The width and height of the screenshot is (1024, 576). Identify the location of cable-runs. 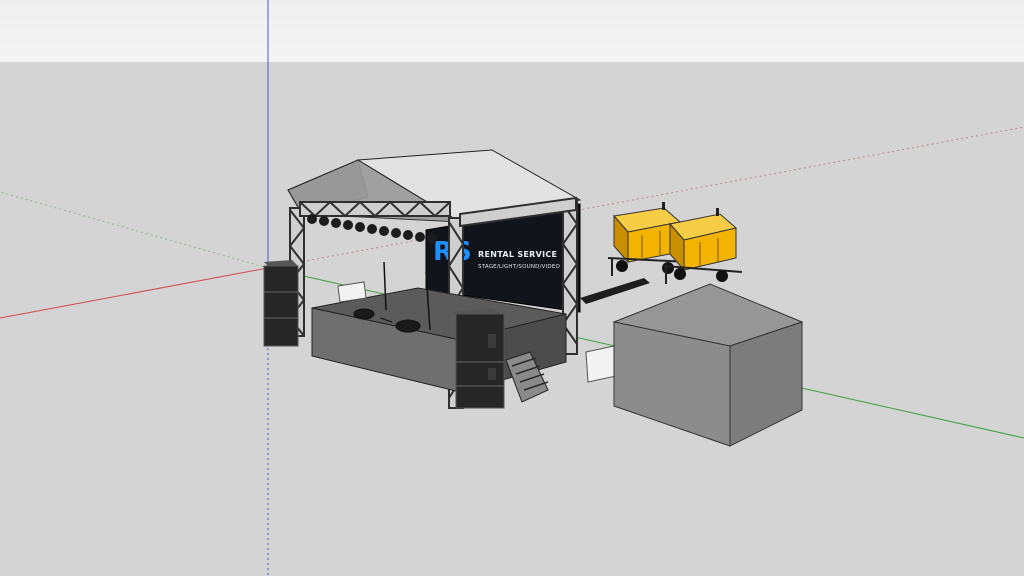
(615, 291).